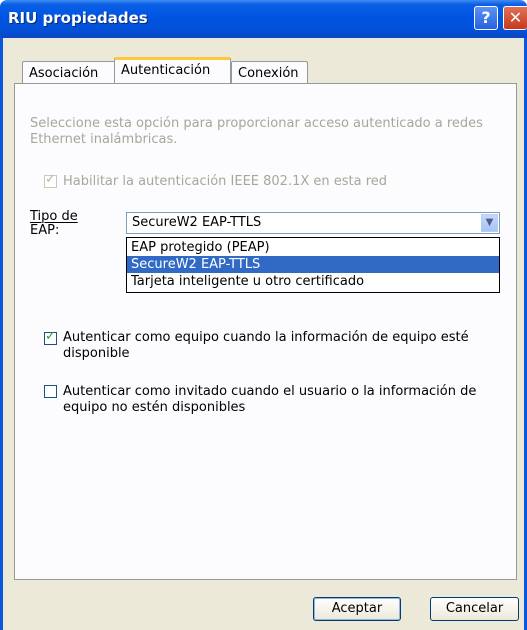 This screenshot has height=630, width=527. I want to click on window-title: RIU propiedades, so click(78, 18).